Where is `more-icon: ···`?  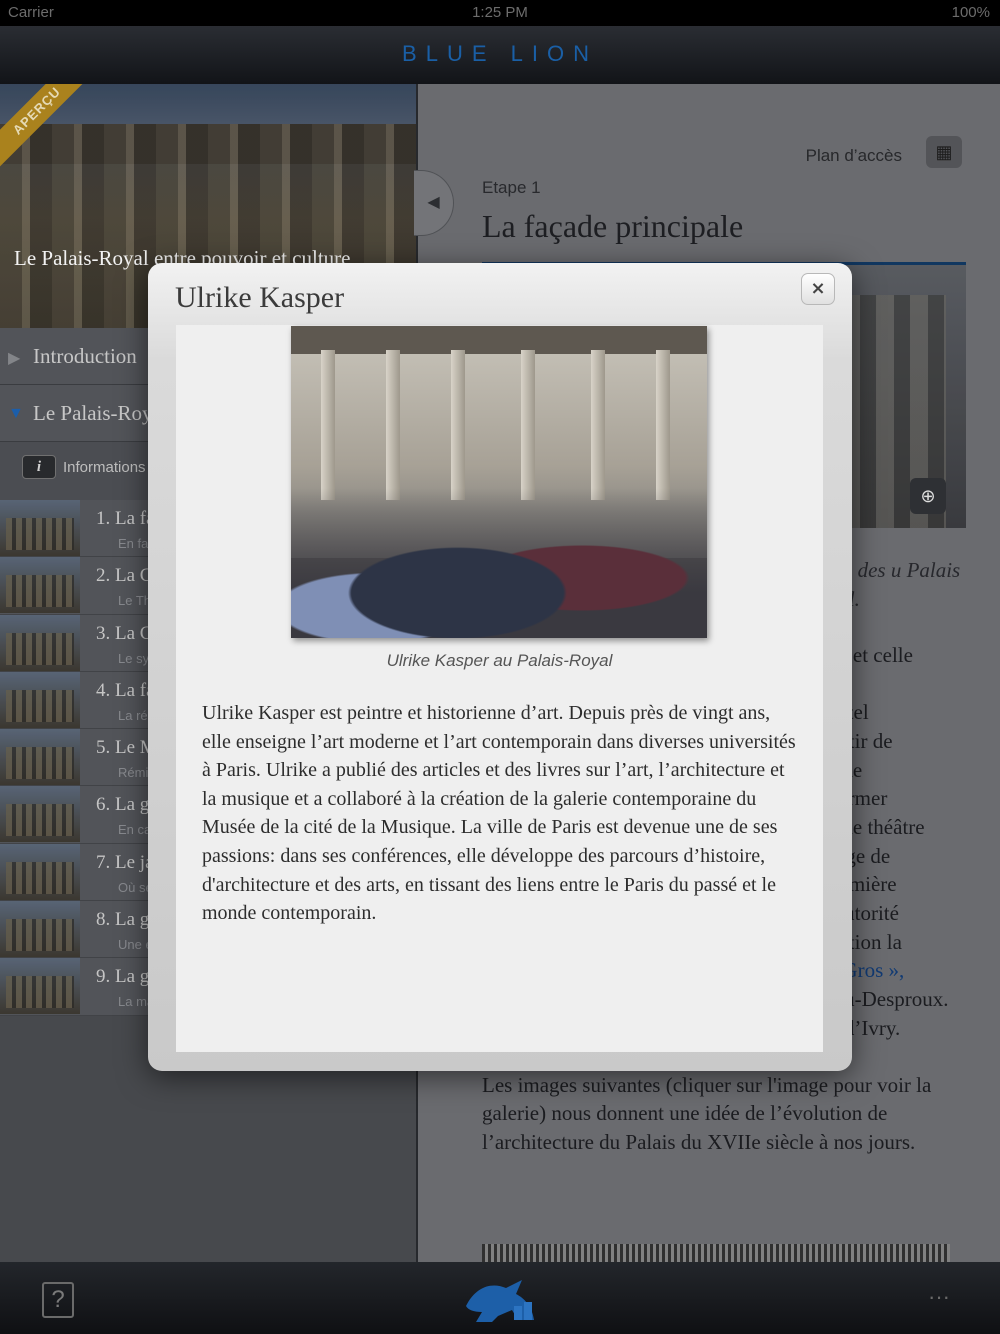
more-icon: ··· is located at coordinates (939, 1297).